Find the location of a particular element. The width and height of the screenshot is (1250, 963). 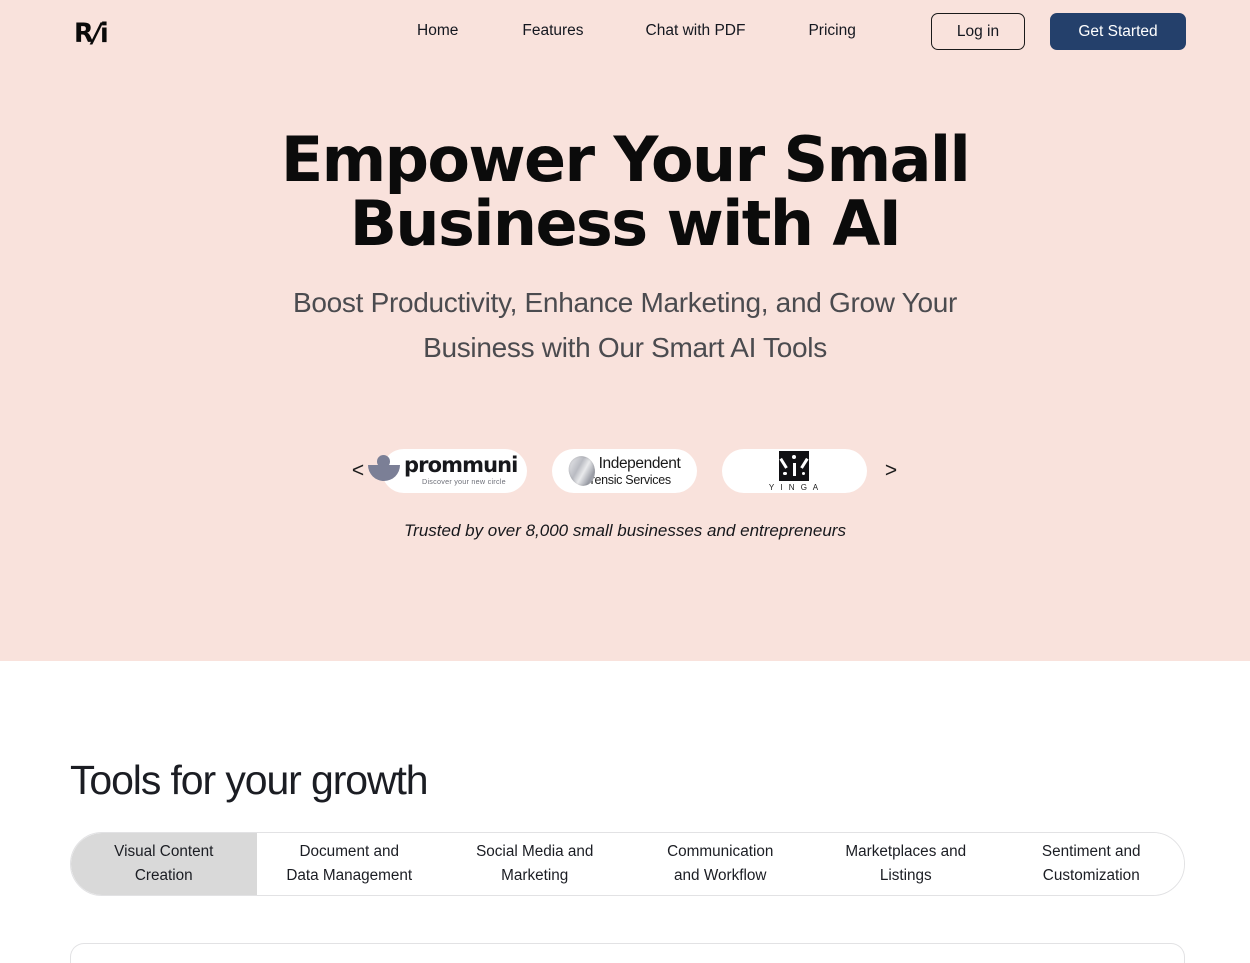

nav-links: Home Features Chat with PDF Pricing is located at coordinates (636, 31).